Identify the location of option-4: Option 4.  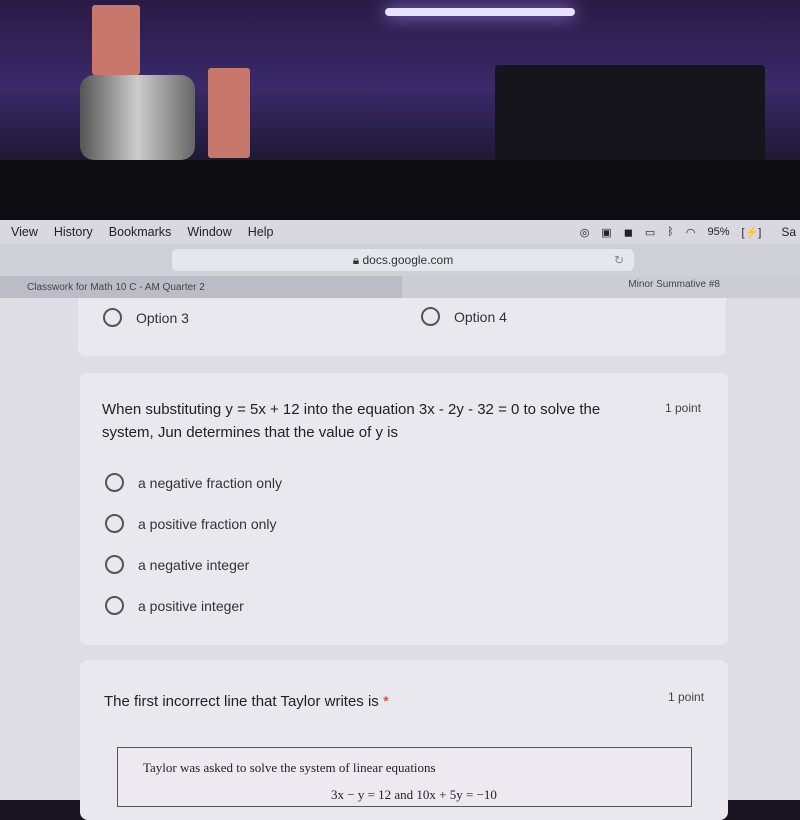
(464, 316).